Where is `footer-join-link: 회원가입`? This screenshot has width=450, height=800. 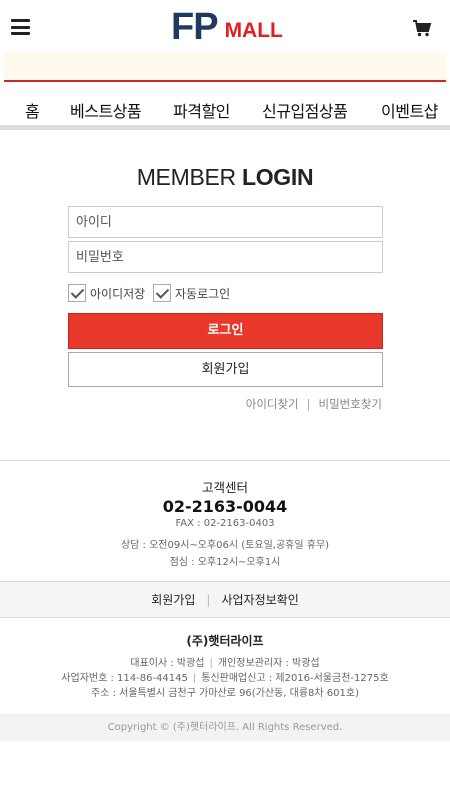 footer-join-link: 회원가입 is located at coordinates (173, 600).